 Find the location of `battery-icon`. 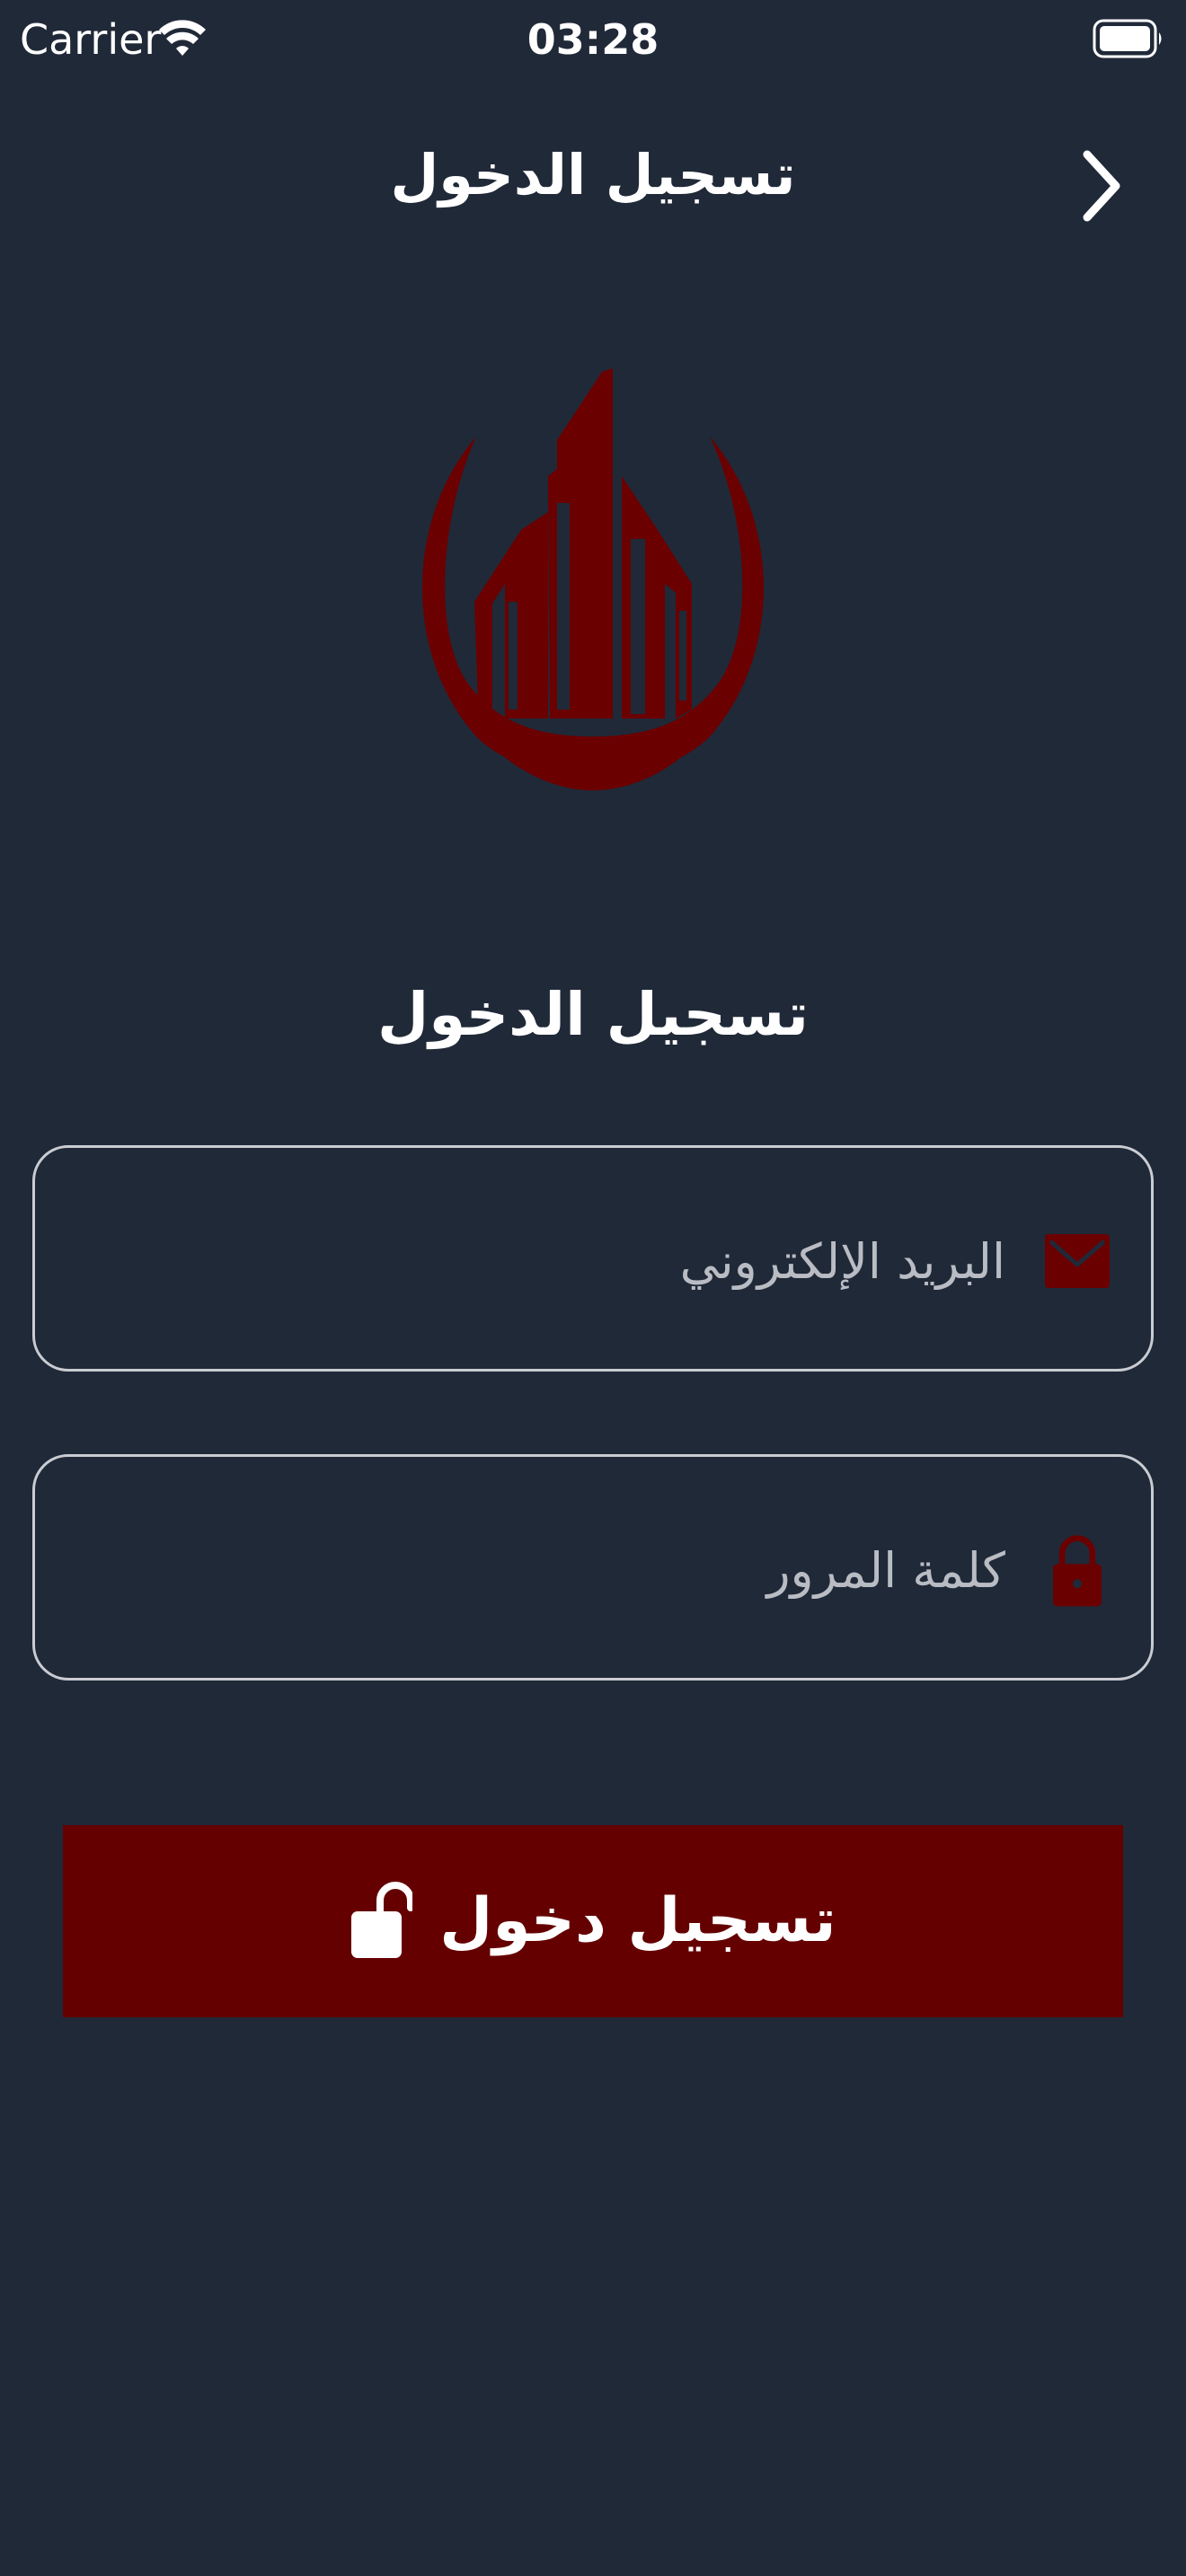

battery-icon is located at coordinates (1127, 38).